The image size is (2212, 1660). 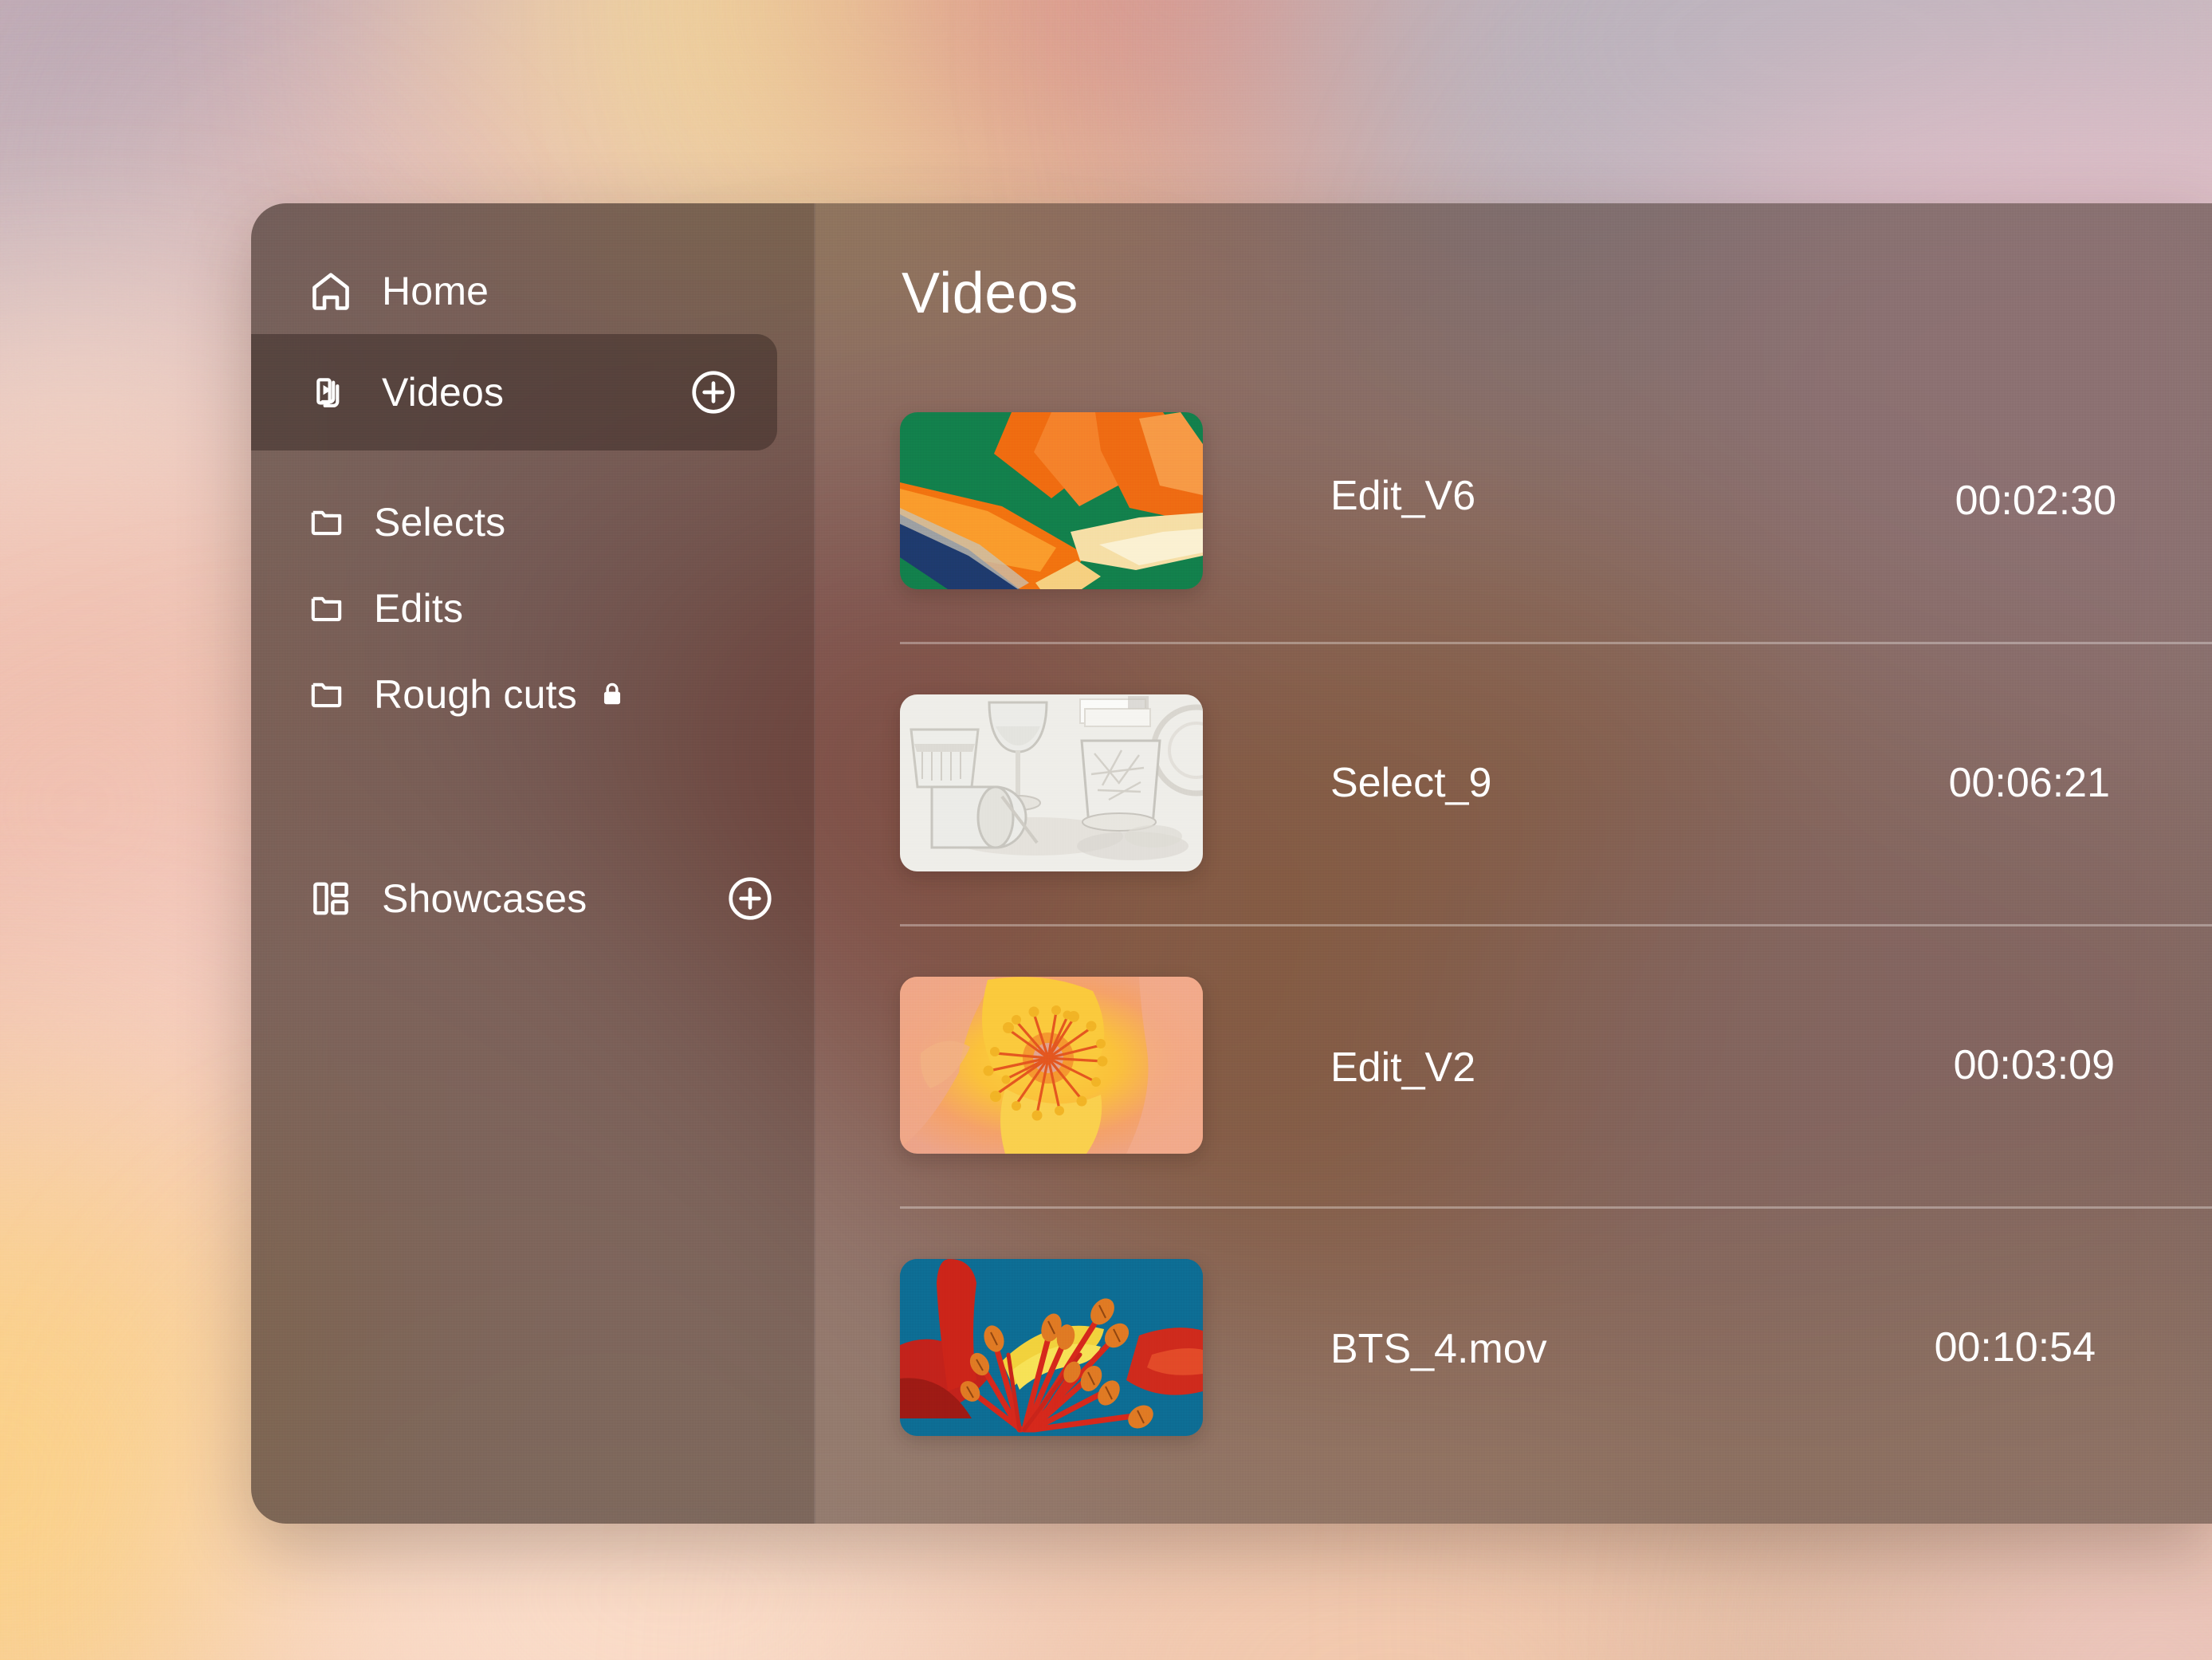 I want to click on video-duration: 00:03:09, so click(x=2034, y=1065).